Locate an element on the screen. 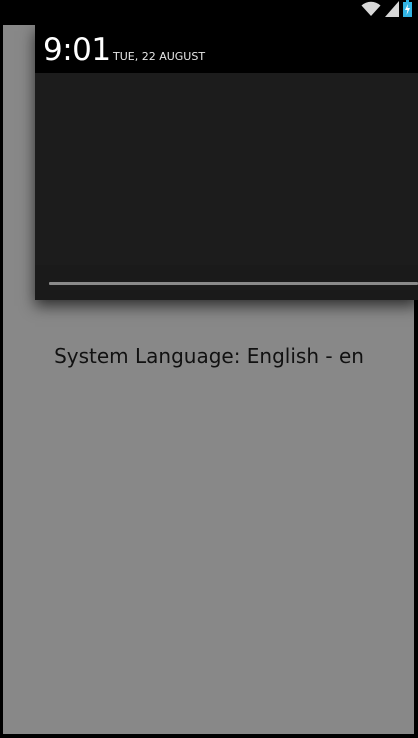  shade-drag-handle is located at coordinates (226, 282).